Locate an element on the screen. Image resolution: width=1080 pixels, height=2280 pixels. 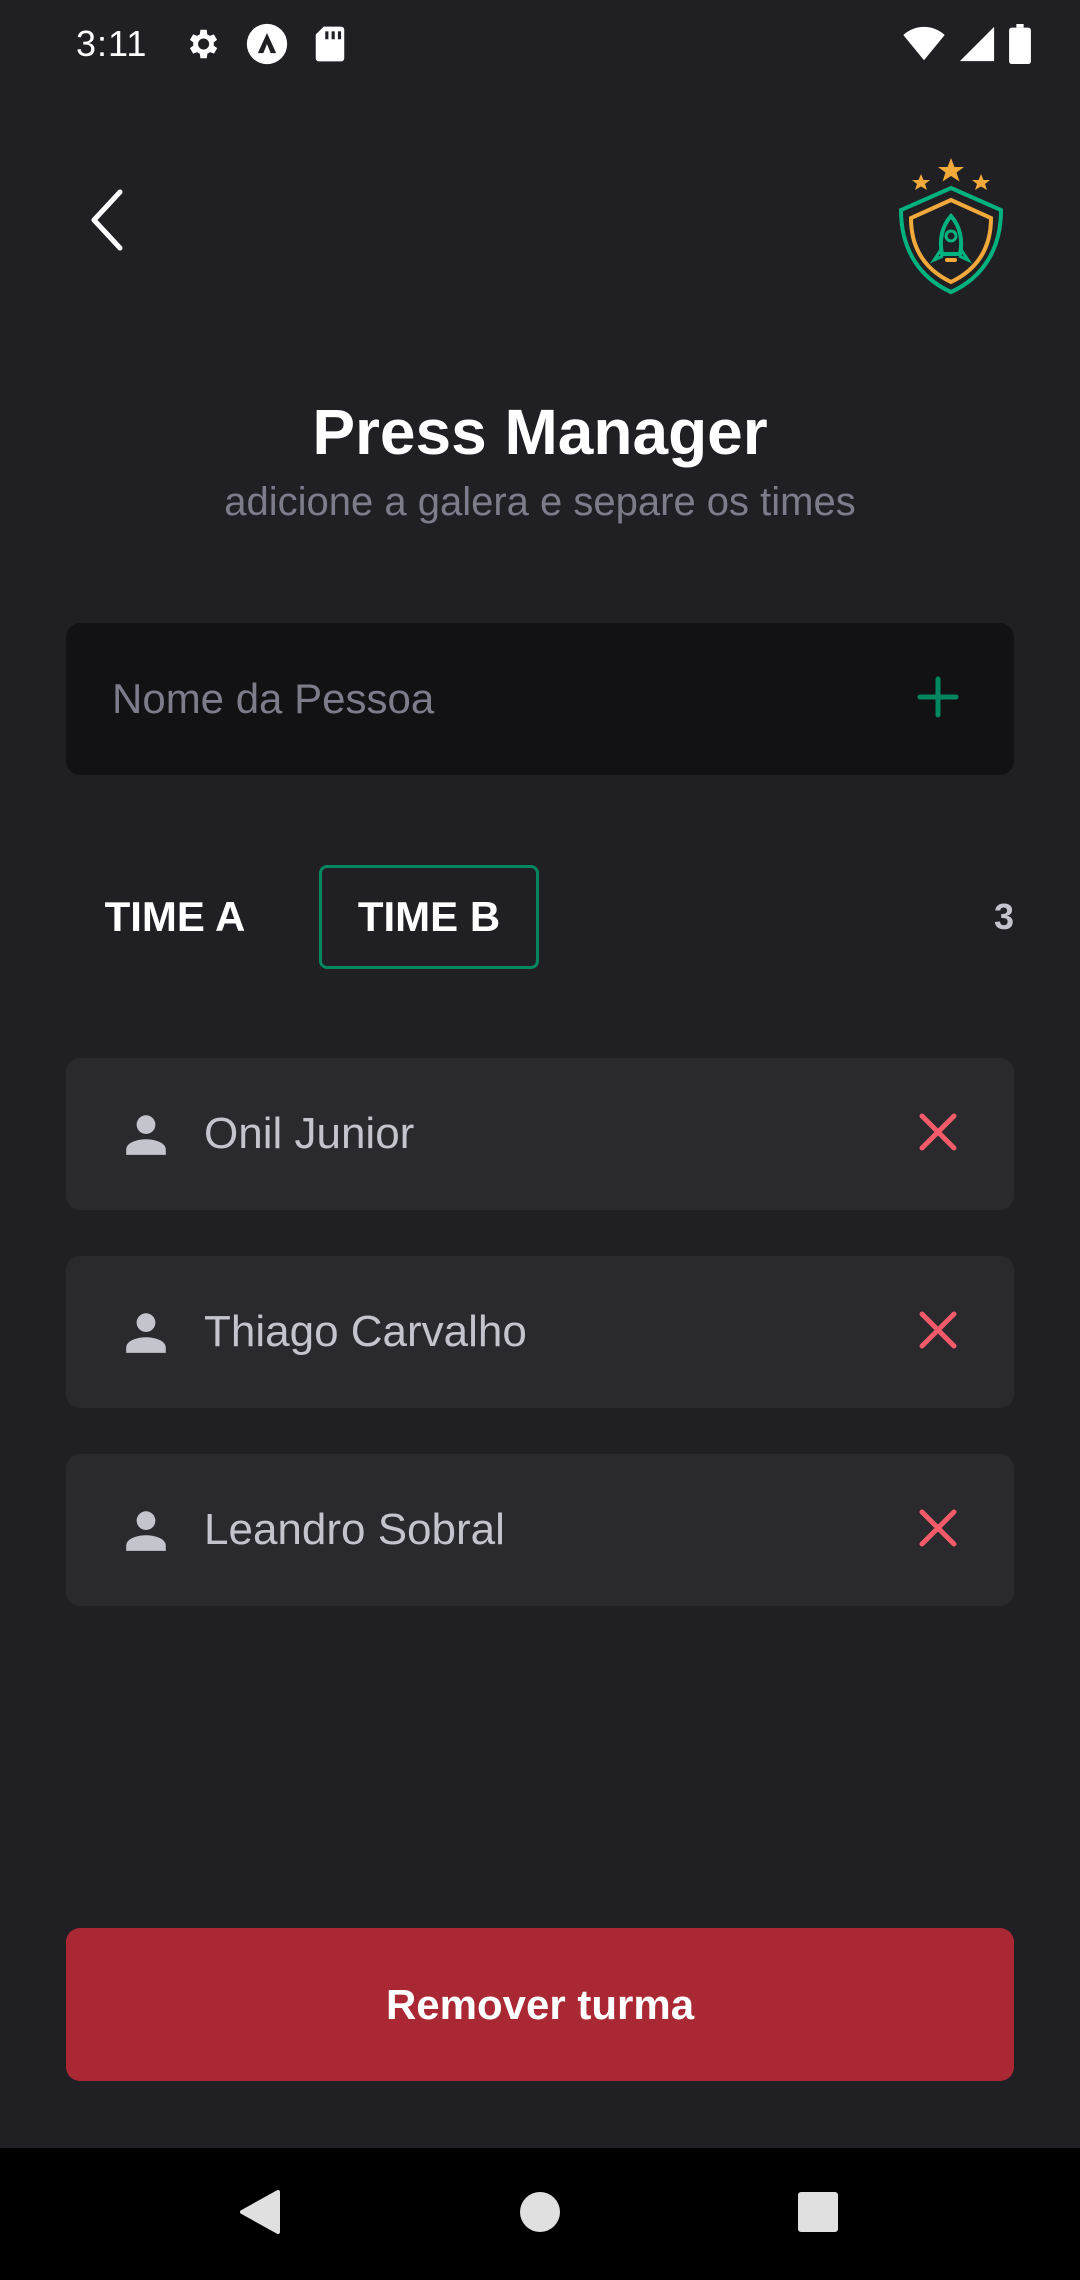
team-player-count: 3 is located at coordinates (1003, 916).